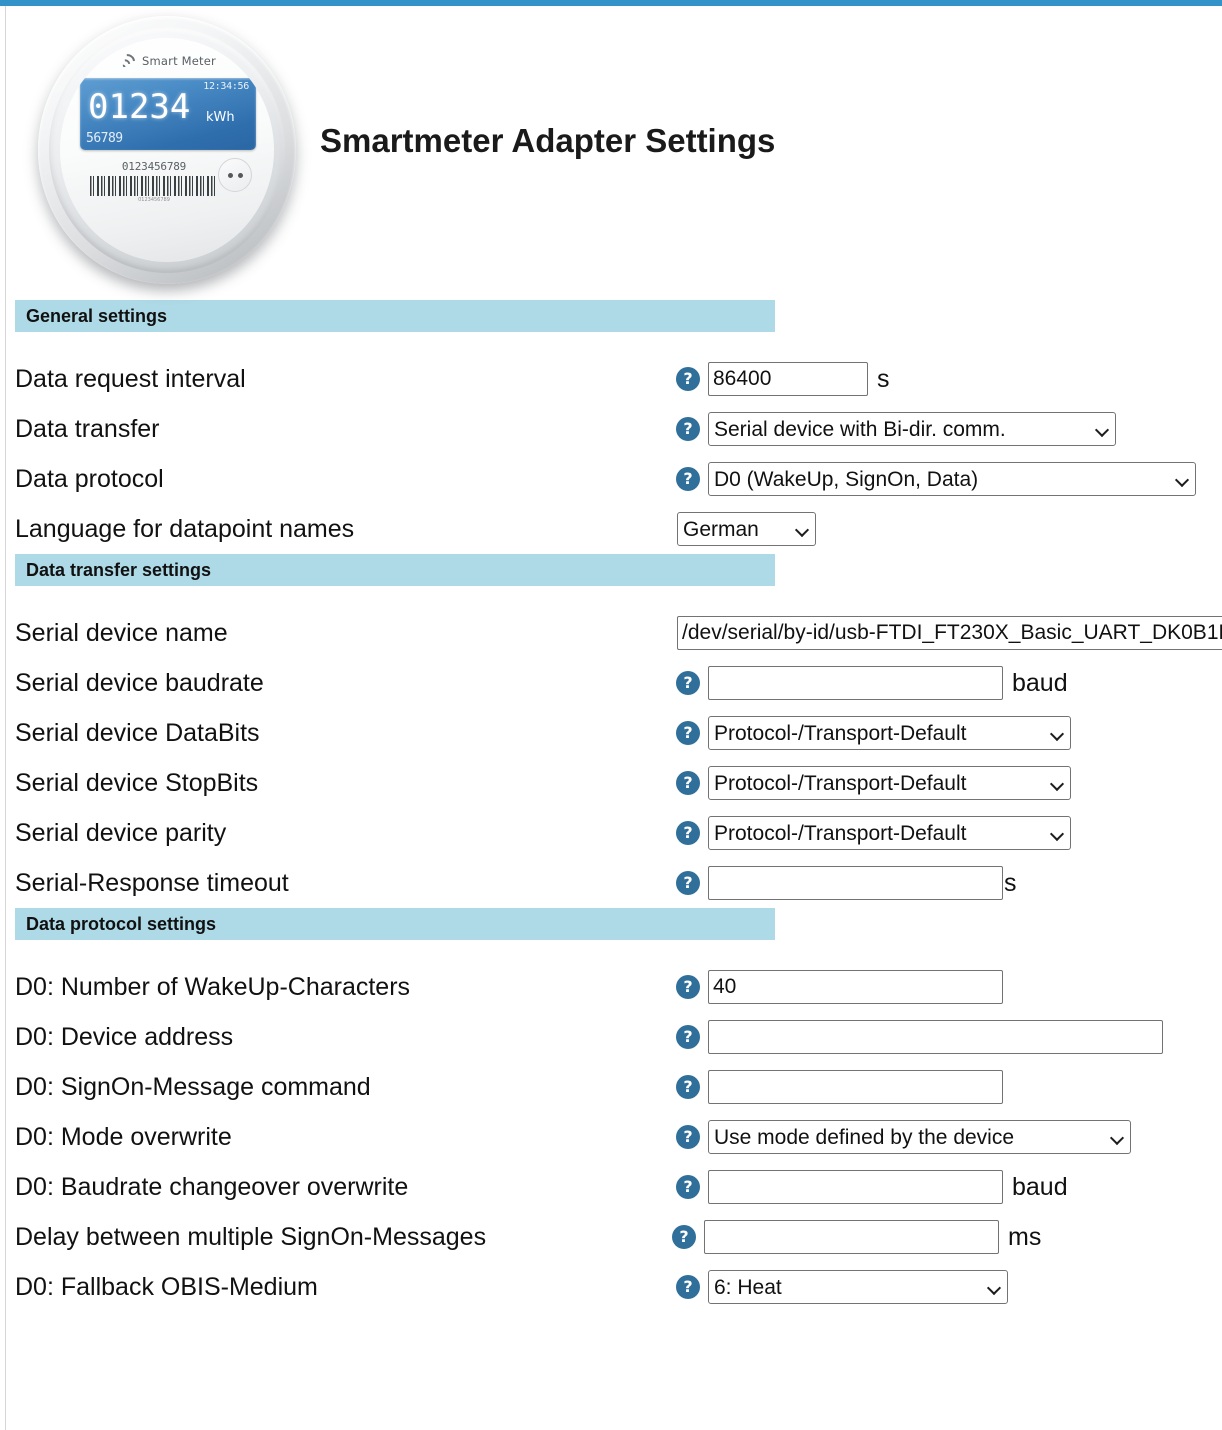  I want to click on control-serial-baudrate: ? baud, so click(872, 683).